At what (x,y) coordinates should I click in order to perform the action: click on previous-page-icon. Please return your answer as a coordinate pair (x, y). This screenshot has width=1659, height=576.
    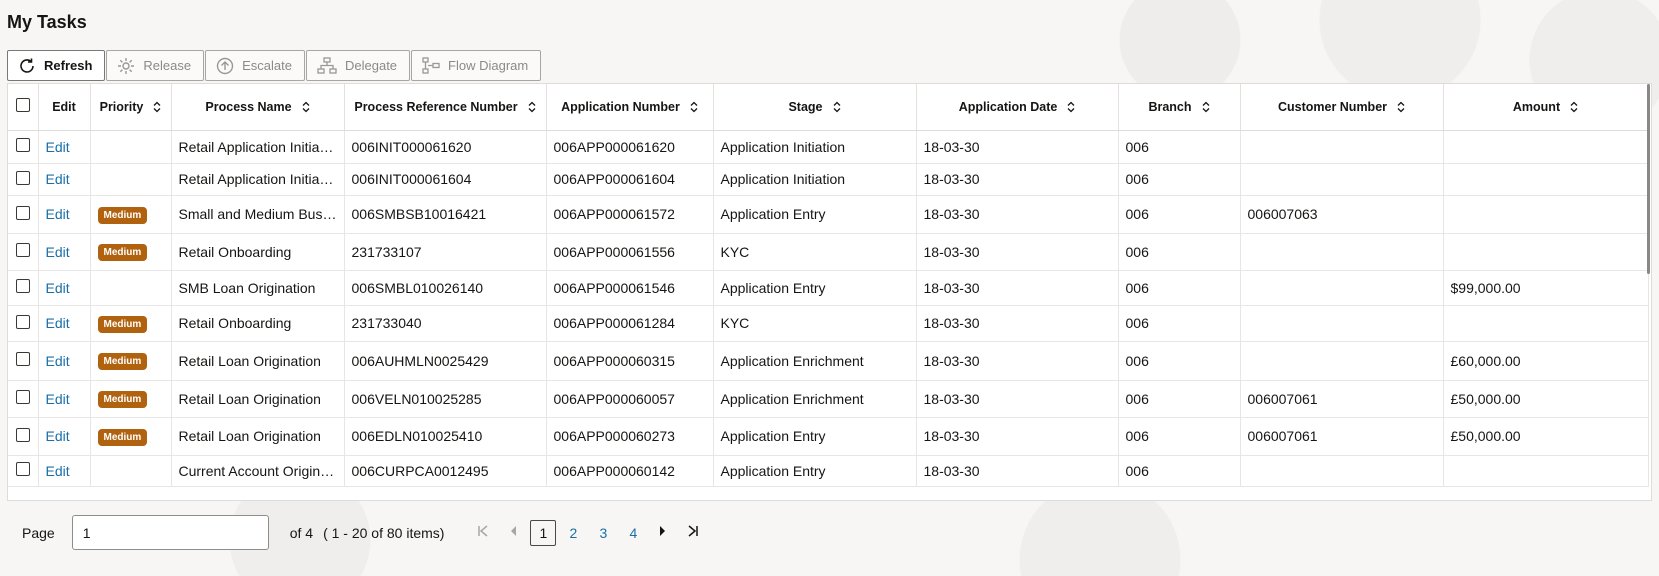
    Looking at the image, I should click on (513, 532).